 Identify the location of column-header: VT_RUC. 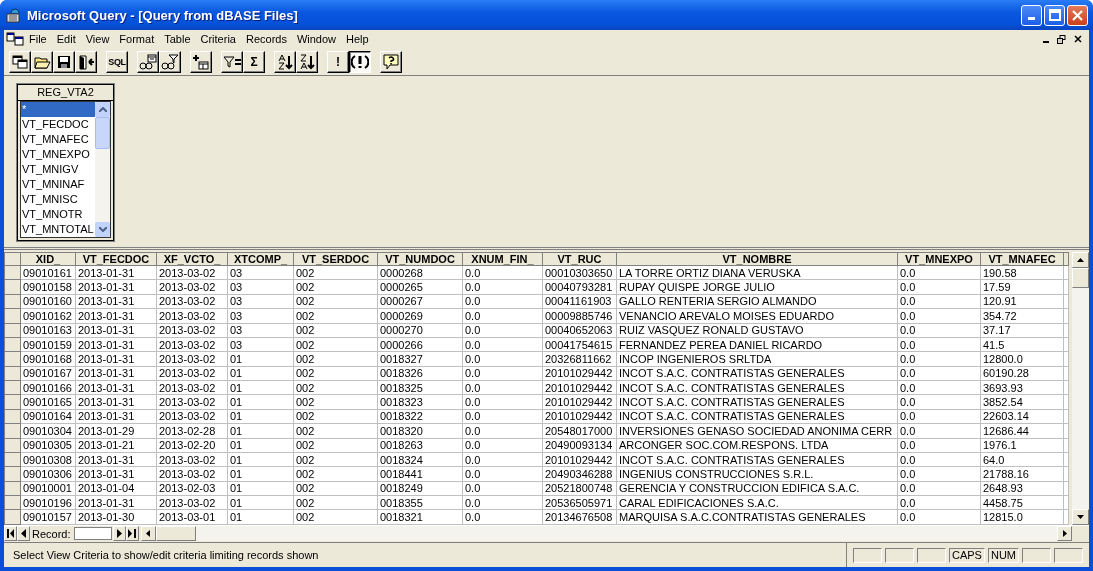
(579, 259).